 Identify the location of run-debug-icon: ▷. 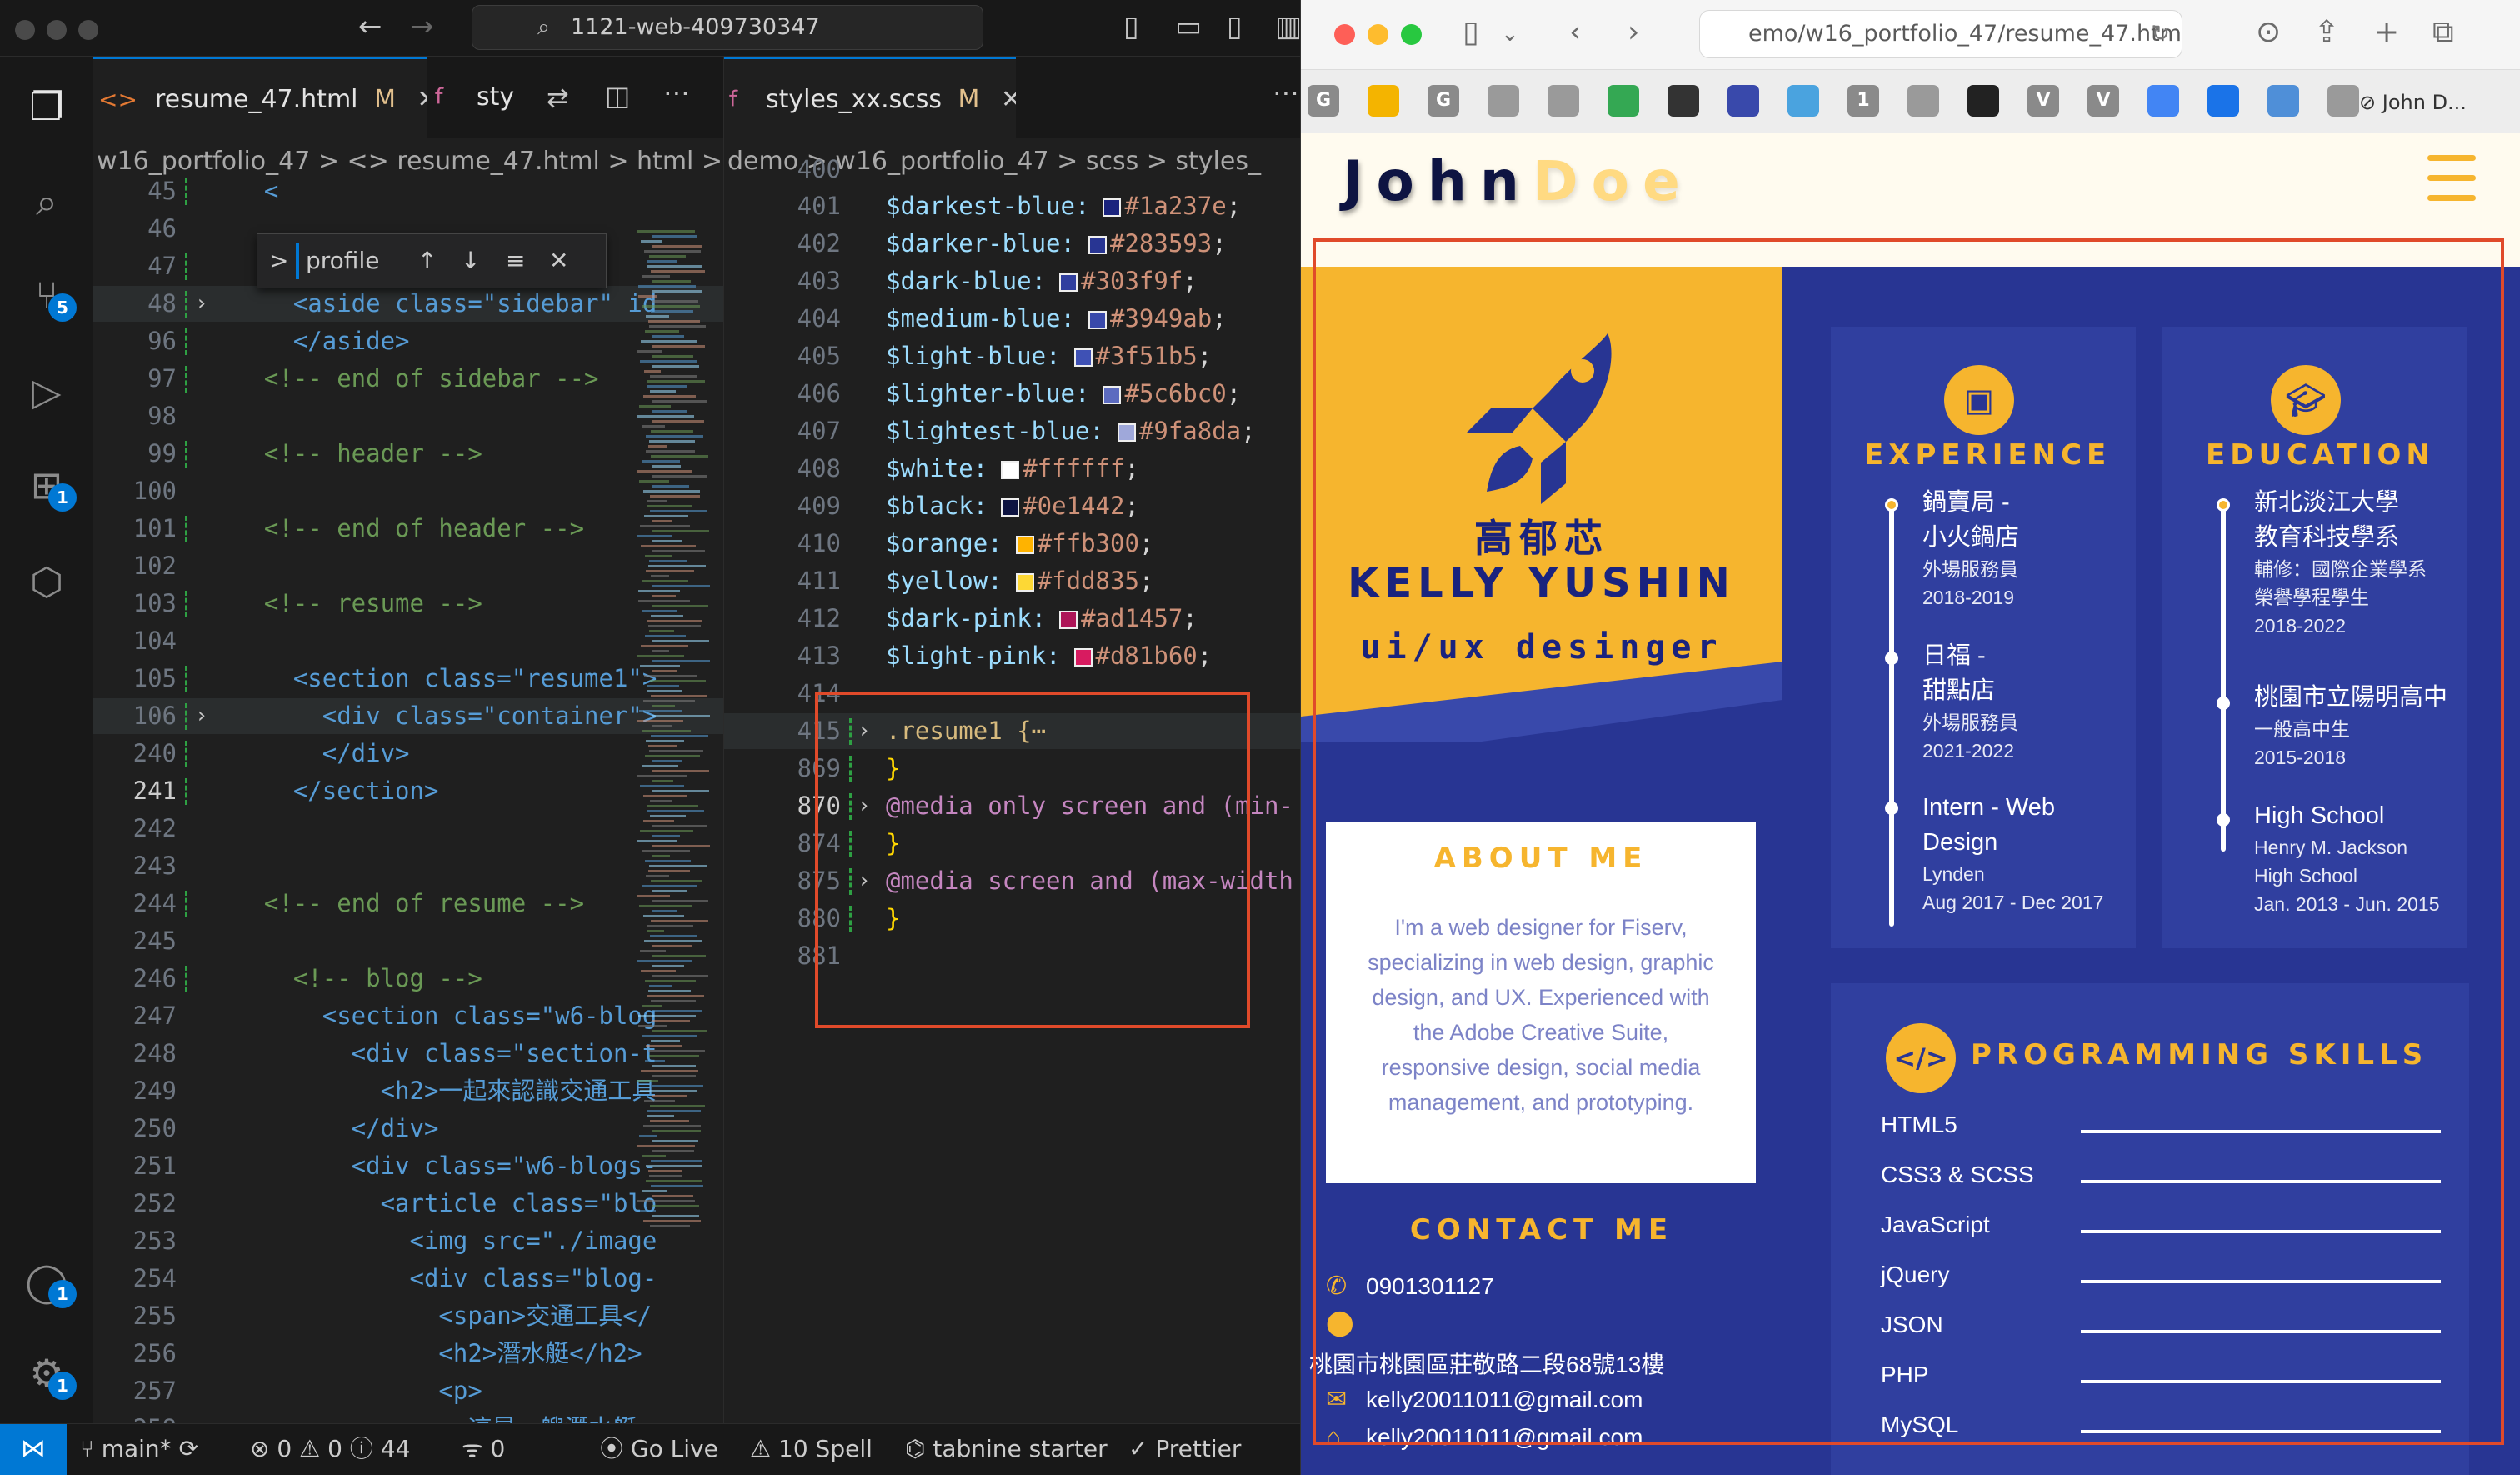
(47, 392).